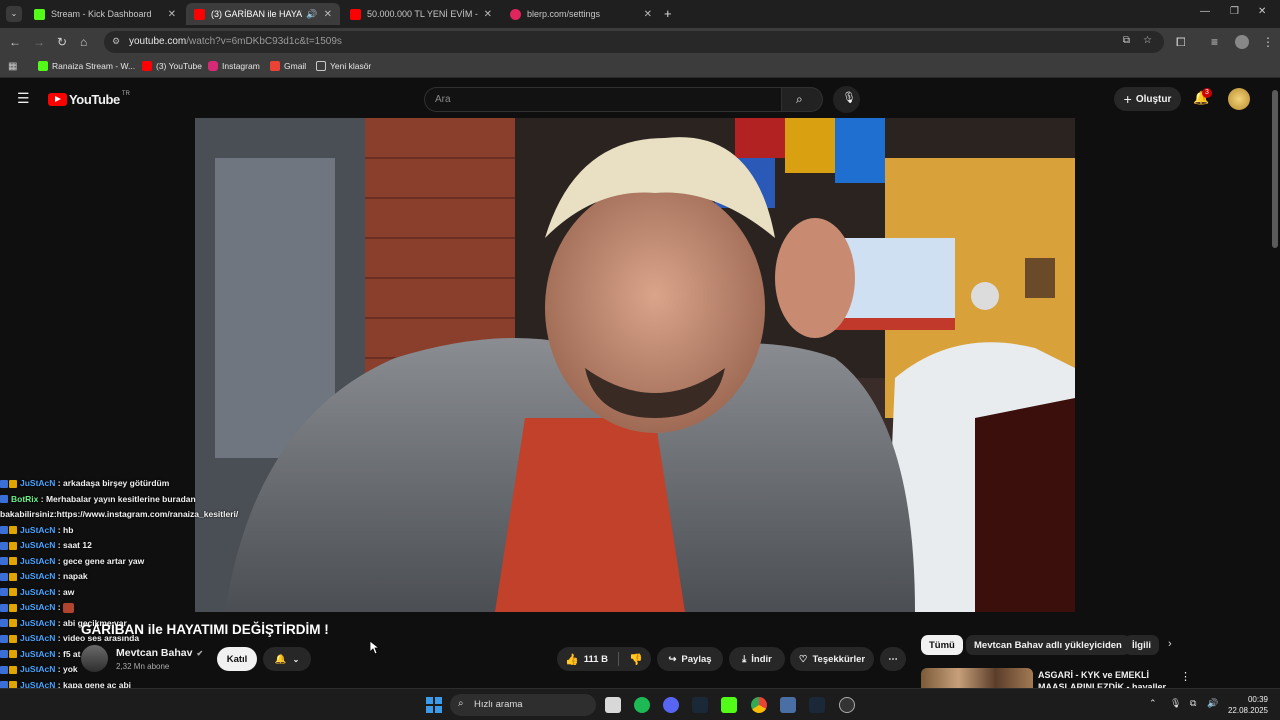  I want to click on steam-2-icon, so click(817, 705).